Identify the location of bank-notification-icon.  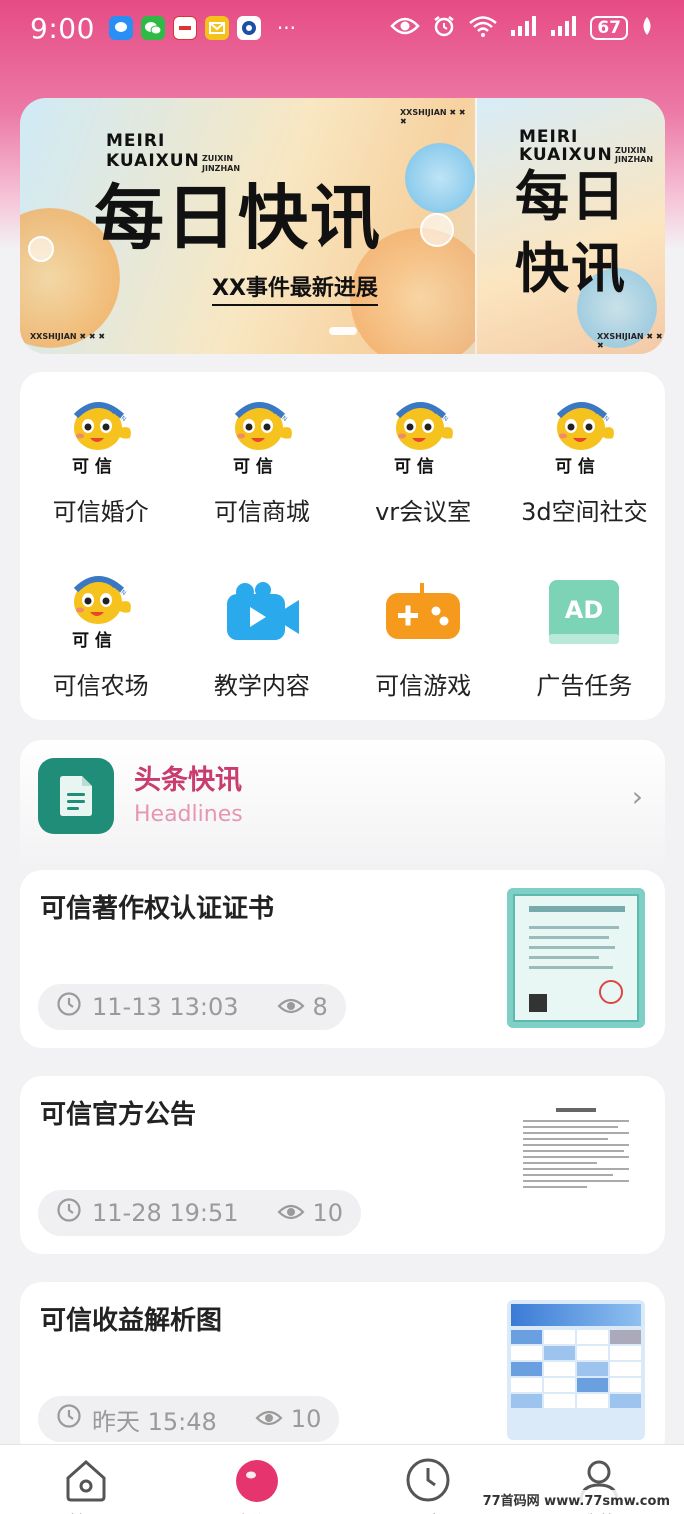
(248, 28).